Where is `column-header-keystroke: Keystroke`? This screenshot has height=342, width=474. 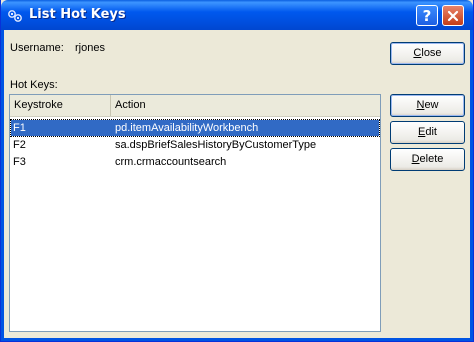
column-header-keystroke: Keystroke is located at coordinates (60, 105).